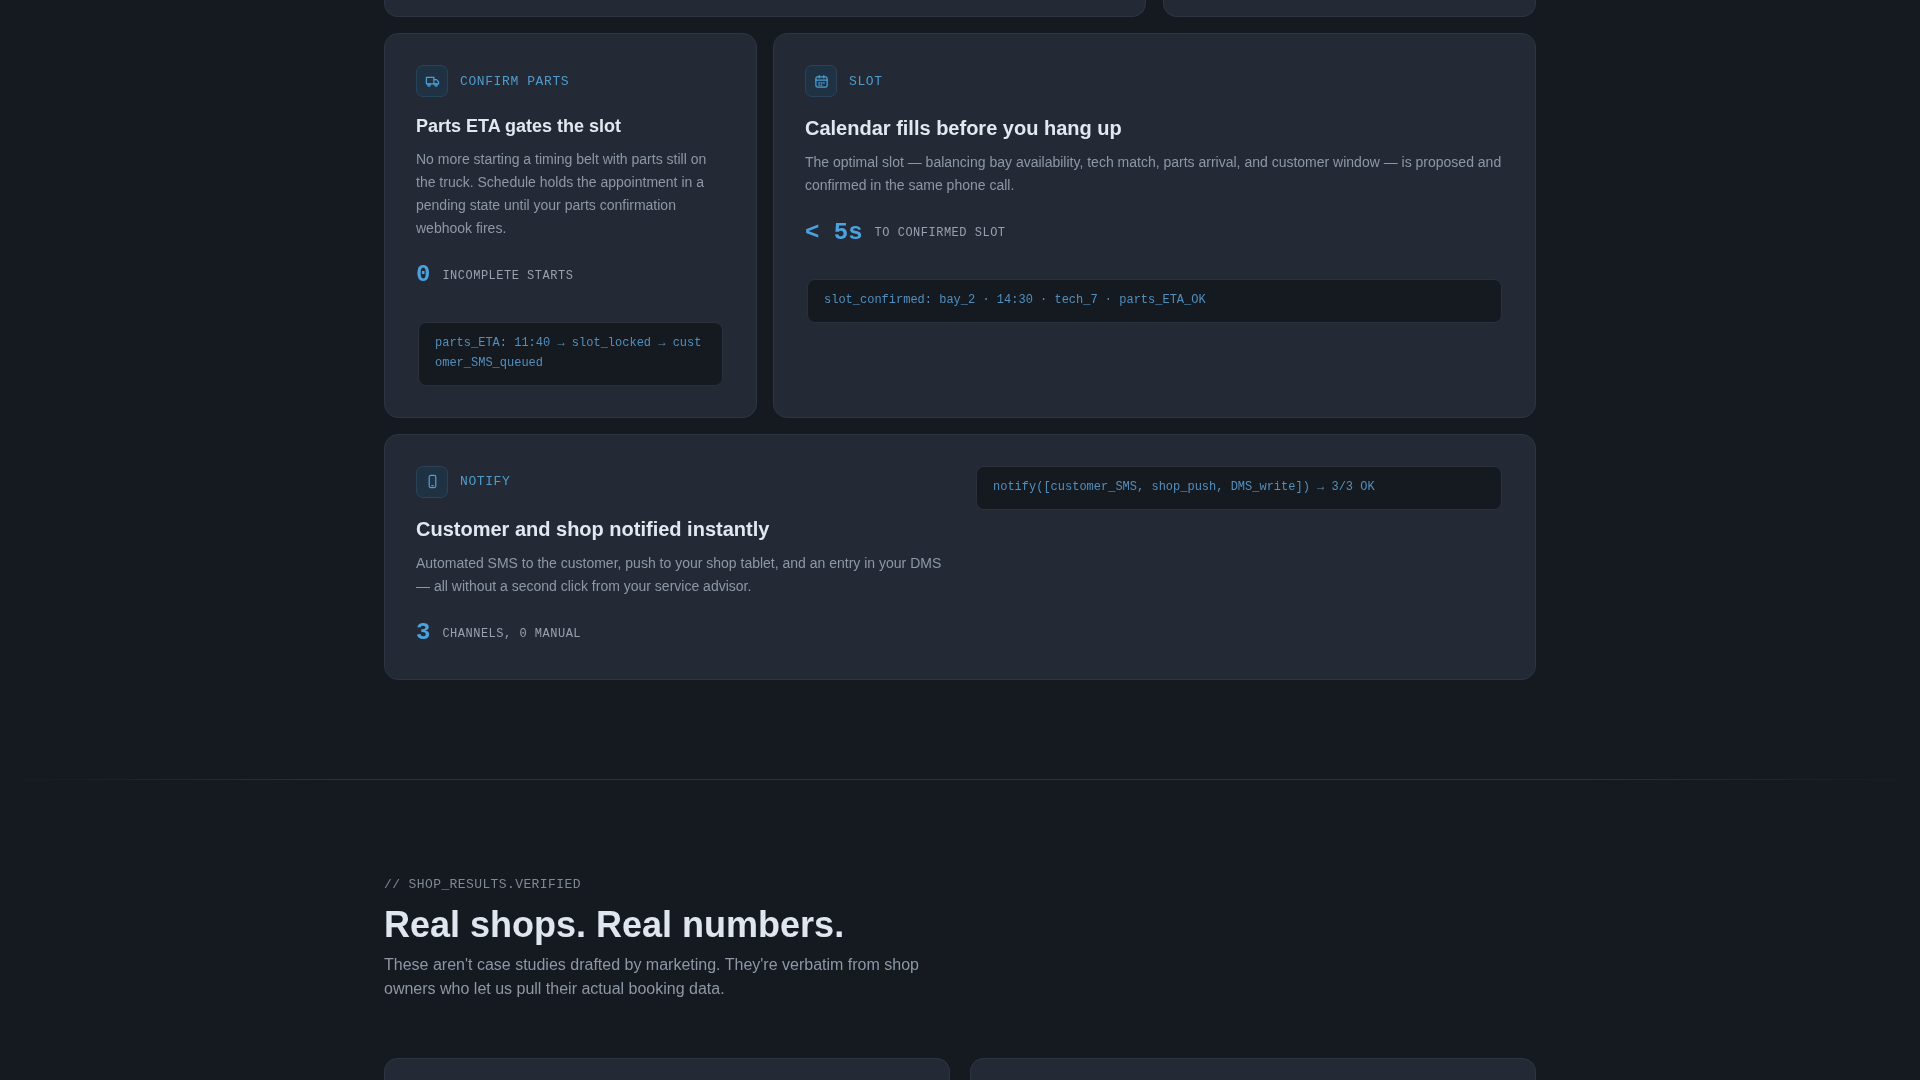 The width and height of the screenshot is (1920, 1080). Describe the element at coordinates (423, 276) in the screenshot. I see `stat-value: 0` at that location.